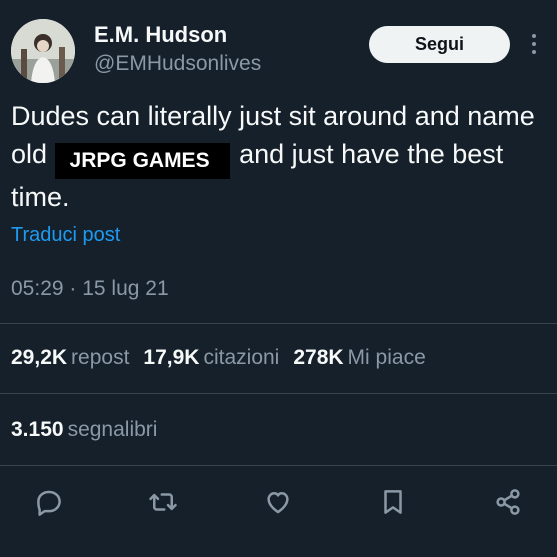  I want to click on translate-link: Traduci post, so click(65, 235).